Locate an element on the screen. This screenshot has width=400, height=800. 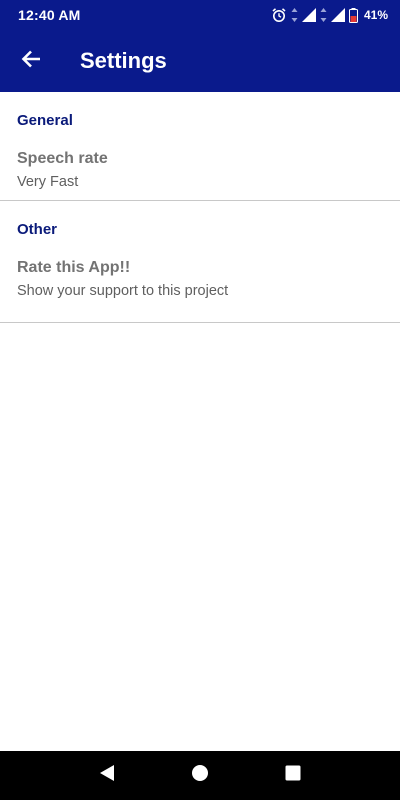
home-circle-icon is located at coordinates (200, 775).